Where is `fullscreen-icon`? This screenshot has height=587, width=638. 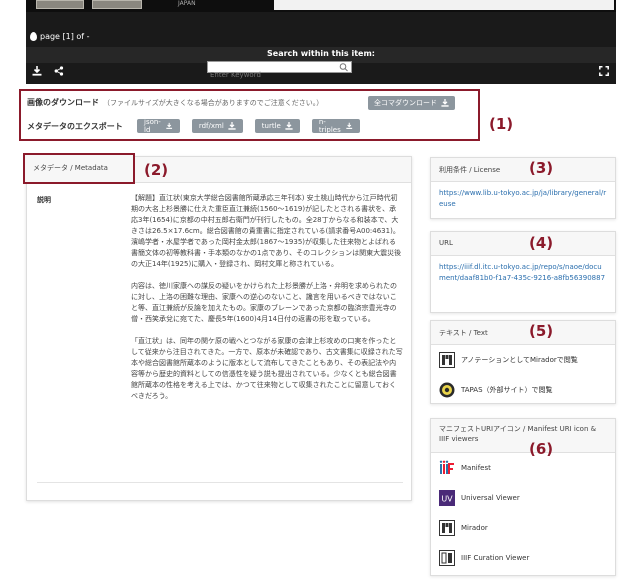
fullscreen-icon is located at coordinates (604, 71).